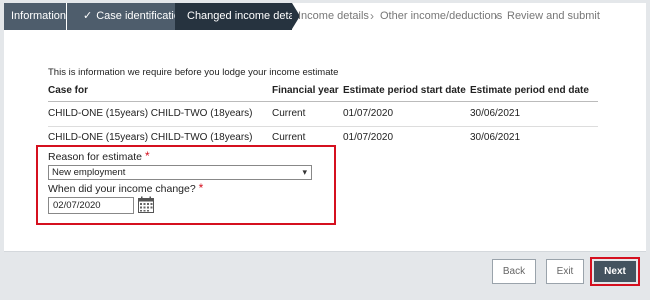 The height and width of the screenshot is (300, 650). Describe the element at coordinates (126, 188) in the screenshot. I see `change-date-label: When did your income change? *` at that location.